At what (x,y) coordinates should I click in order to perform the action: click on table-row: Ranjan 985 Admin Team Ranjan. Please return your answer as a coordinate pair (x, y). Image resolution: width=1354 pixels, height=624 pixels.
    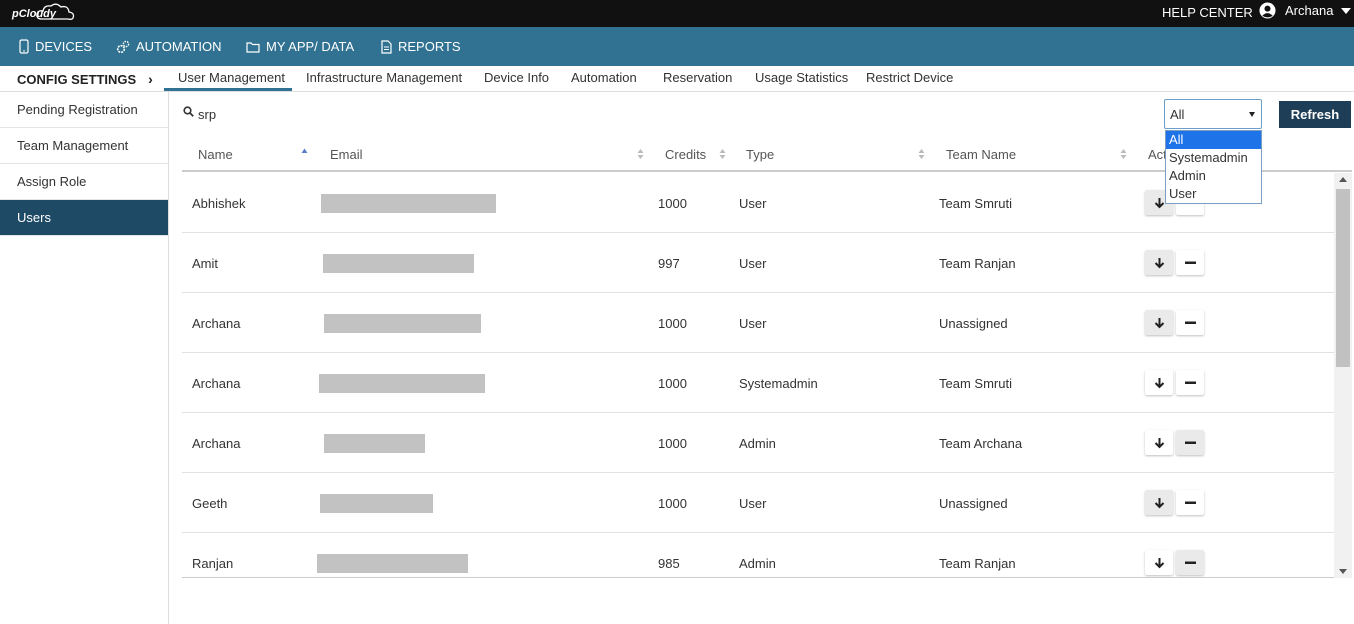
    Looking at the image, I should click on (758, 555).